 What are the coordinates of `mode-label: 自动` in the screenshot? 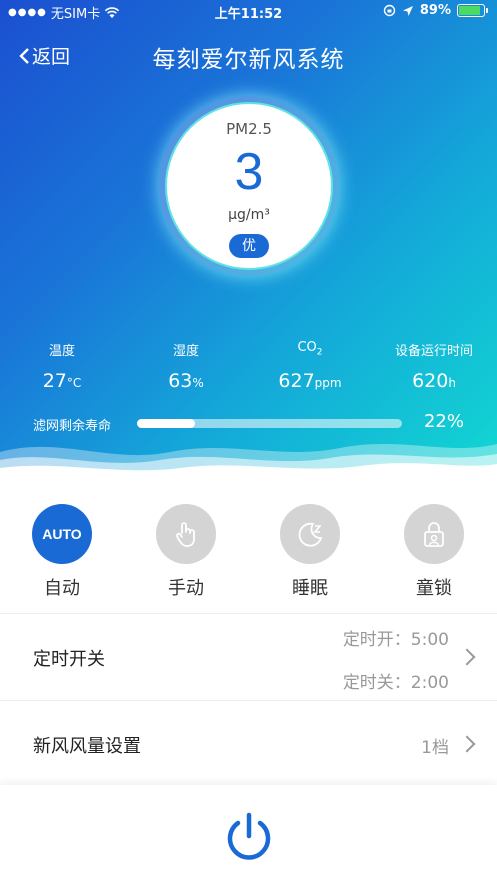 It's located at (62, 588).